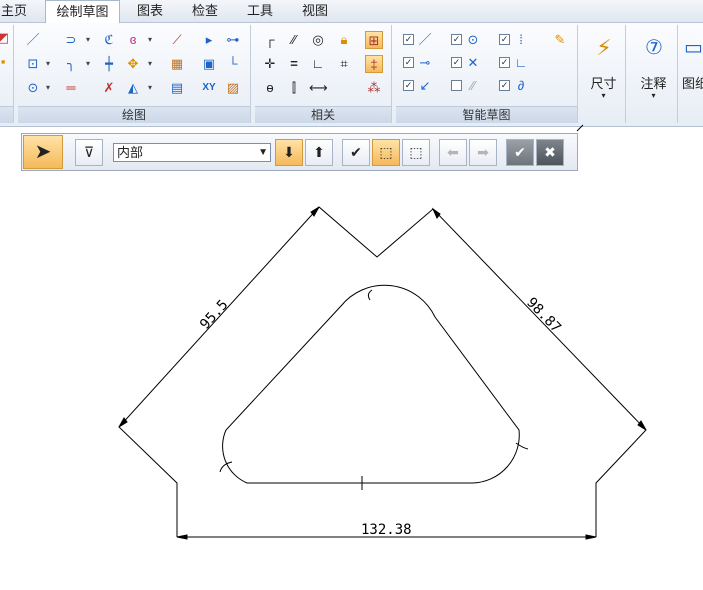  I want to click on rectangle-icon: ⊡, so click(33, 64).